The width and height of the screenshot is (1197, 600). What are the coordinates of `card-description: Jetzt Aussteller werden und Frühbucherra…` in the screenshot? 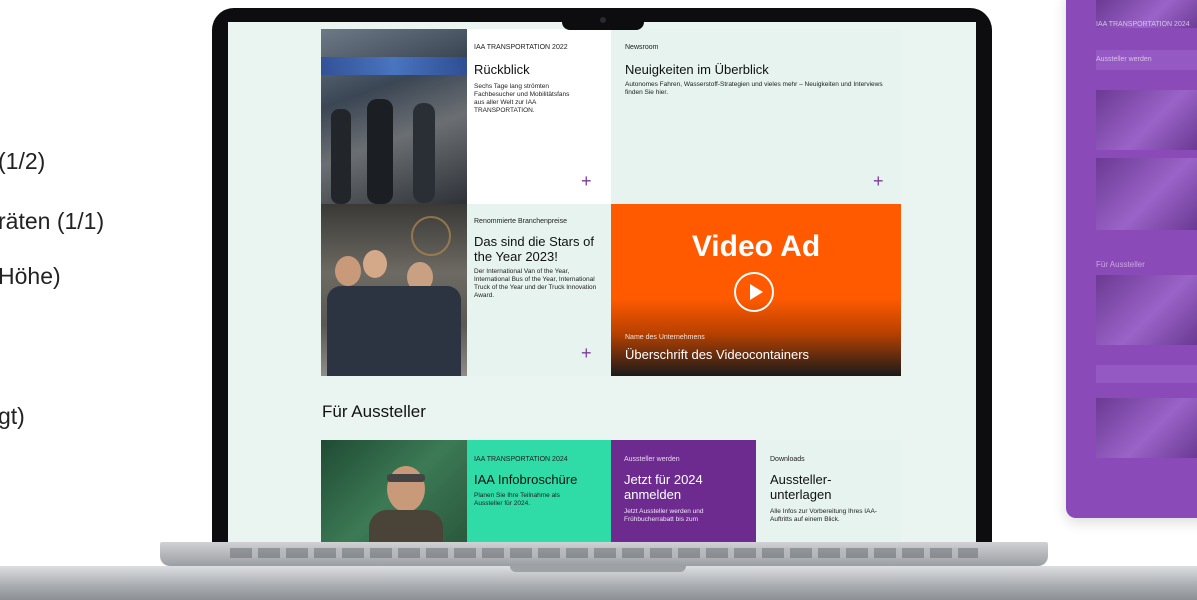 It's located at (664, 515).